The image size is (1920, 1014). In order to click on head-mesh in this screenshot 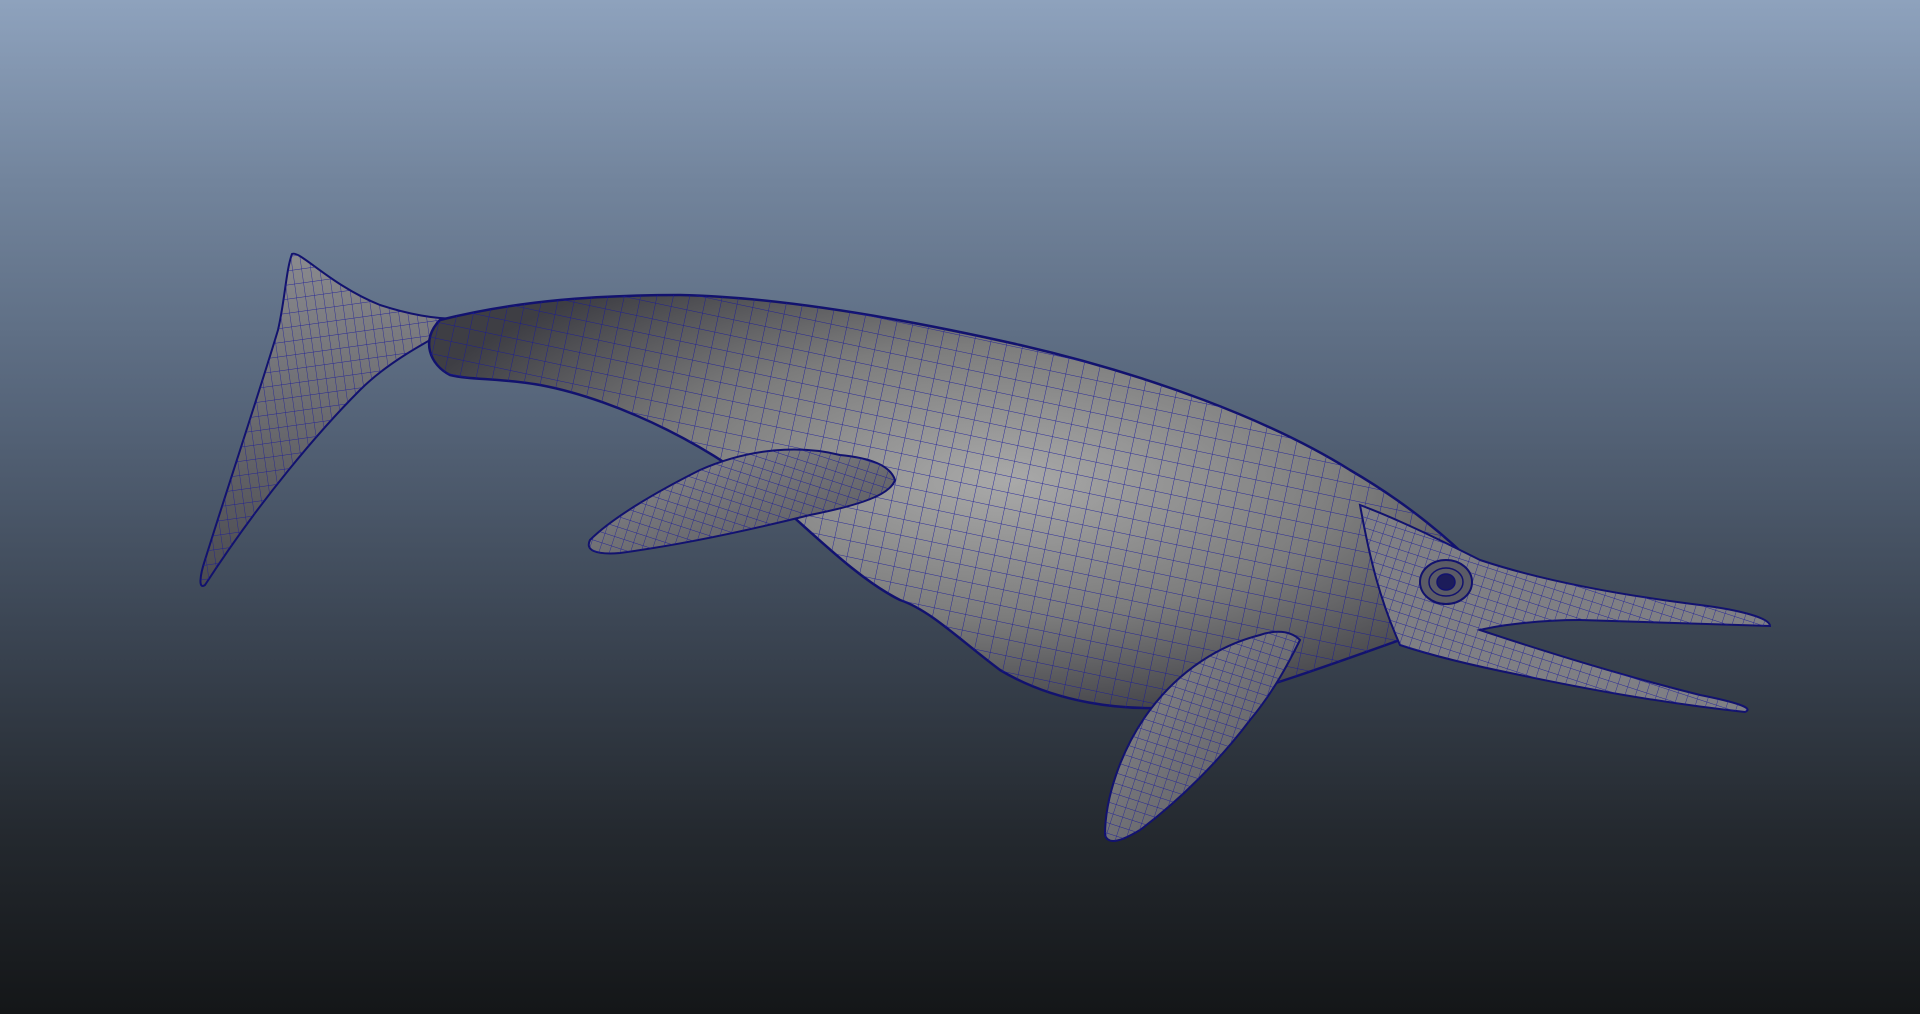, I will do `click(1565, 608)`.